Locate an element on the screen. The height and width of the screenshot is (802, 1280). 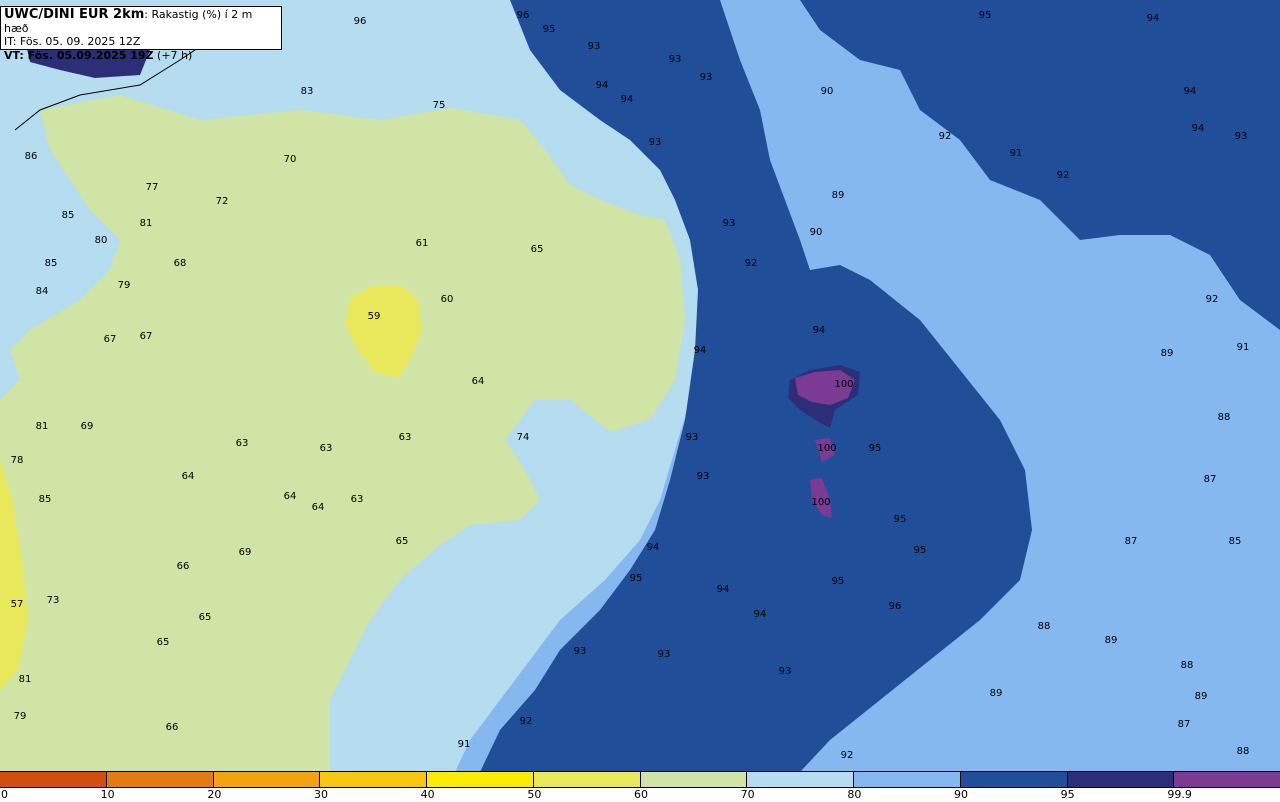
humidity-value-label: 72 is located at coordinates (222, 201).